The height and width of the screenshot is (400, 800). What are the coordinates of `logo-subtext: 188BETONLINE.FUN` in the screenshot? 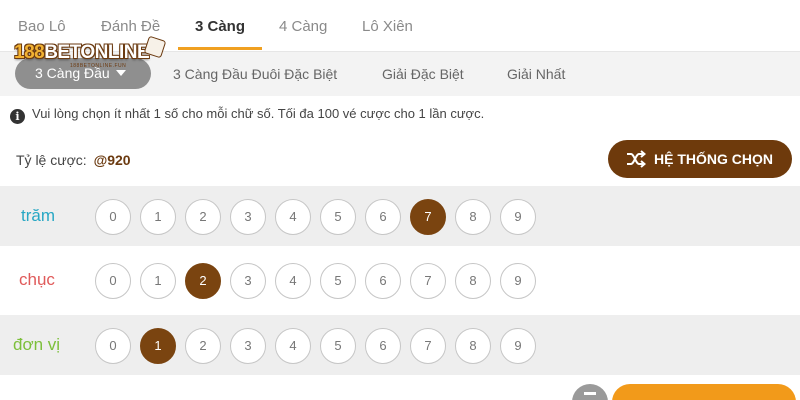 It's located at (98, 66).